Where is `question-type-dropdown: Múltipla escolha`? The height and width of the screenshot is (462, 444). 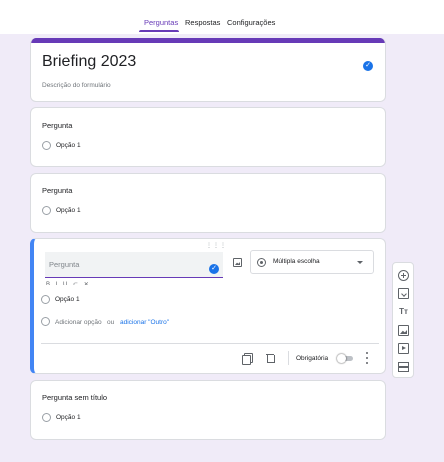 question-type-dropdown: Múltipla escolha is located at coordinates (312, 262).